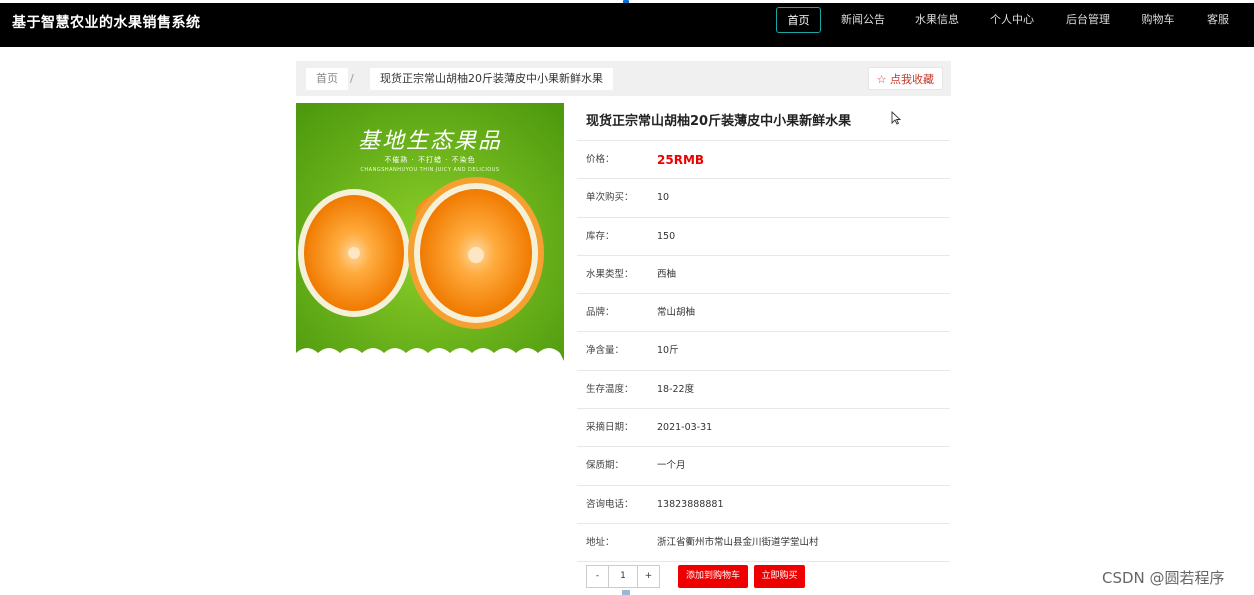 Image resolution: width=1254 pixels, height=595 pixels. I want to click on image-subtitle: 不催熟 · 不打蜡 · 不染色, so click(430, 160).